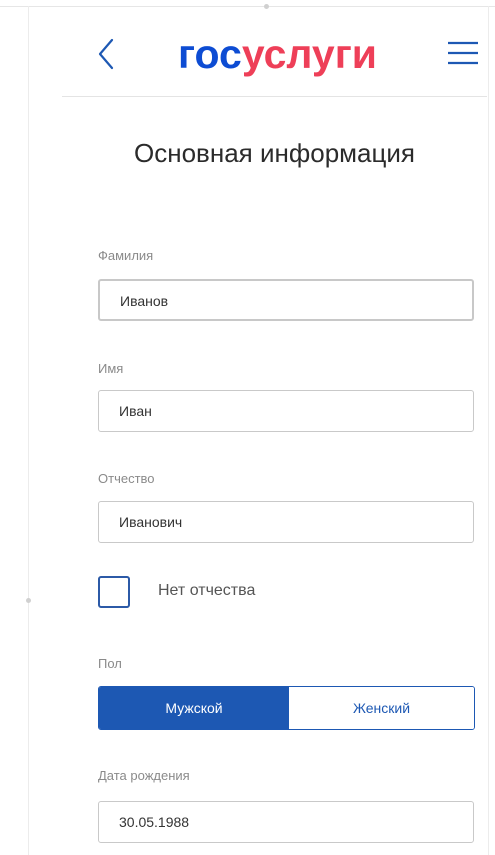 This screenshot has height=855, width=495. Describe the element at coordinates (488, 430) in the screenshot. I see `frame-right-edge` at that location.